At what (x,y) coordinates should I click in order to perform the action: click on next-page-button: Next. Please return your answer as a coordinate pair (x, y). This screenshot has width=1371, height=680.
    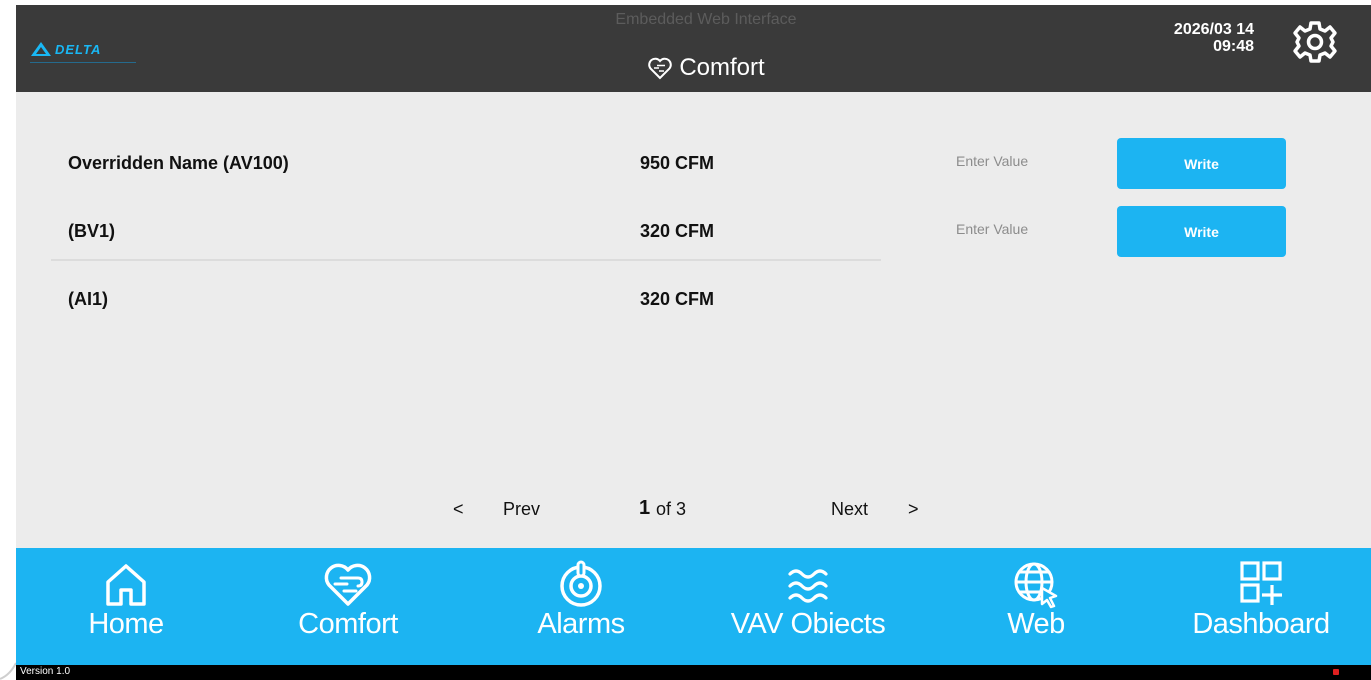
    Looking at the image, I should click on (849, 509).